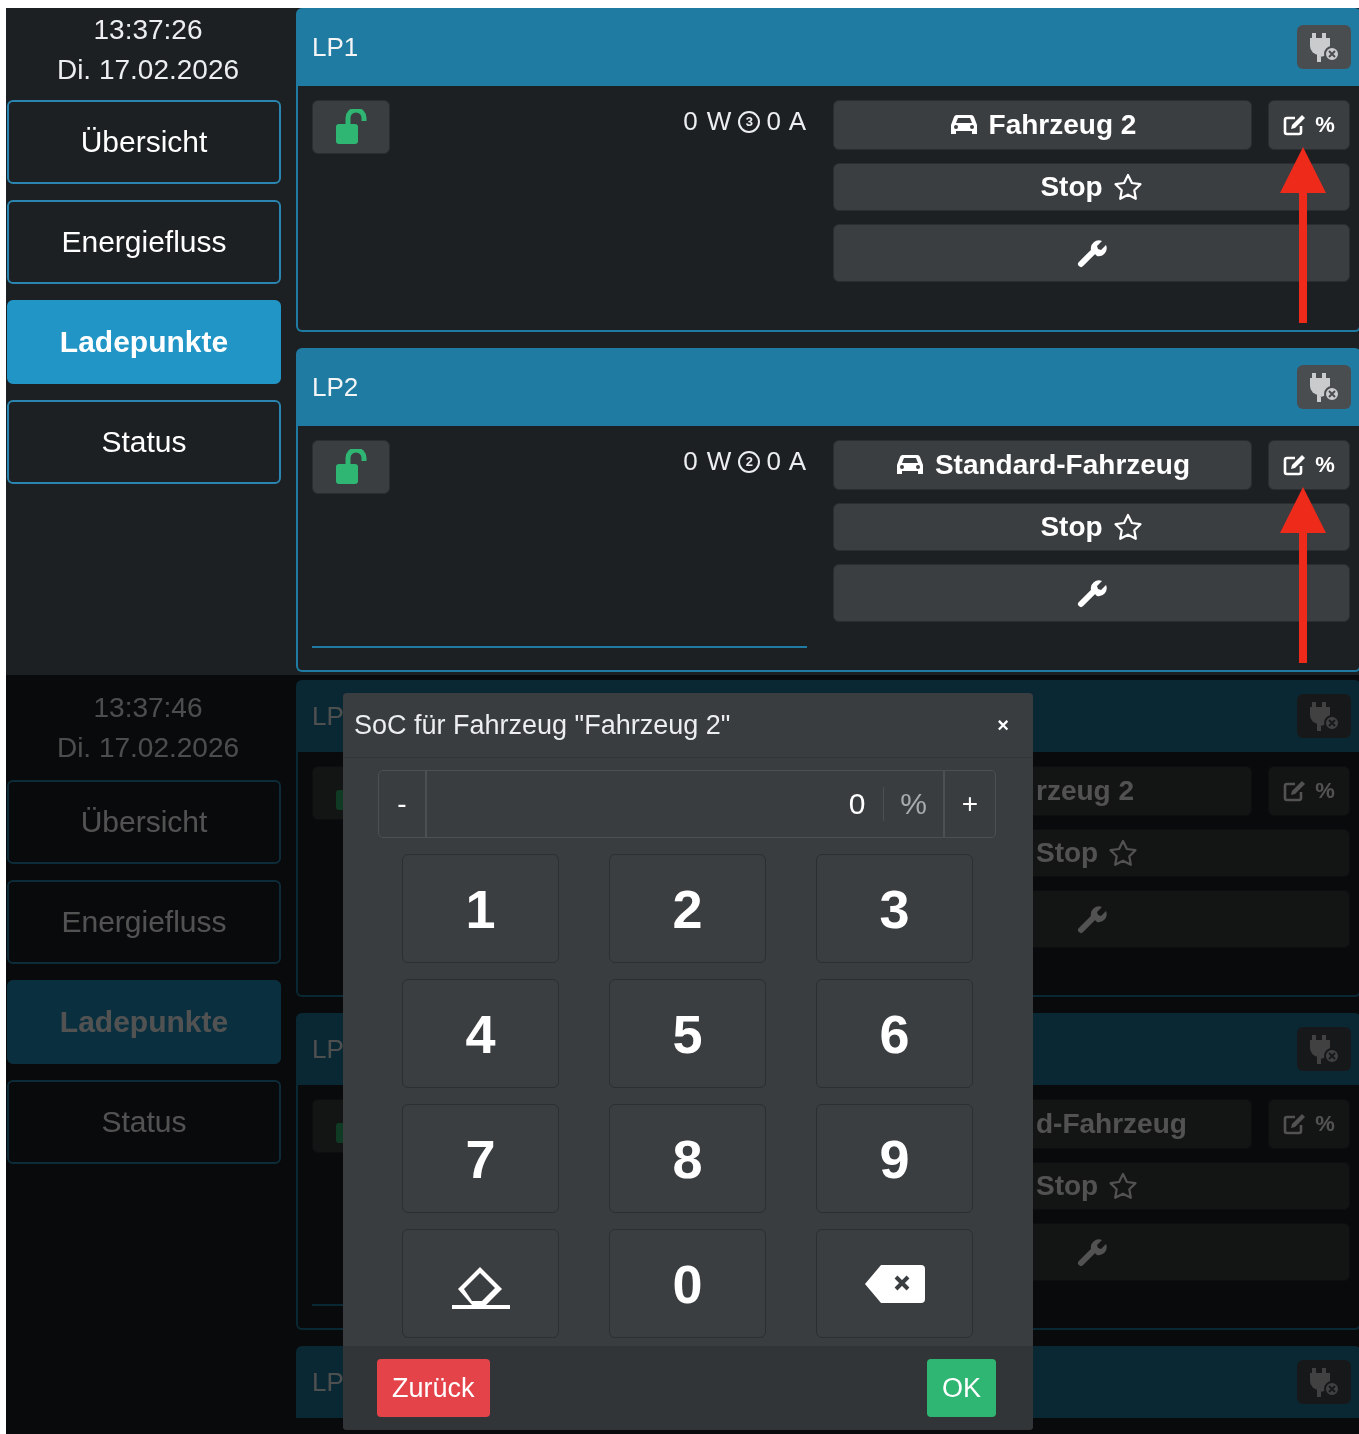  I want to click on clock-time: 13:37:46, so click(148, 708).